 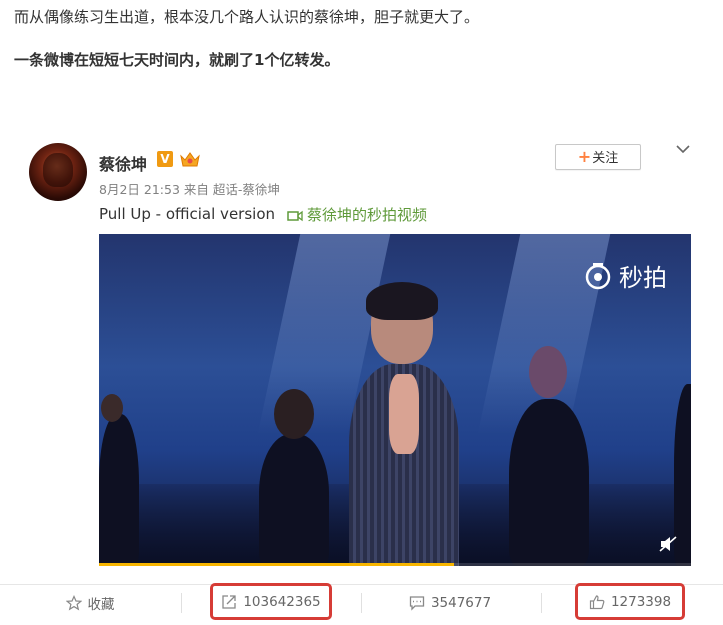 I want to click on article-paragraph-1: 而从偶像练习生出道，根本没几个路人认识的蔡徐坤，胆子就更大了。, so click(x=247, y=17).